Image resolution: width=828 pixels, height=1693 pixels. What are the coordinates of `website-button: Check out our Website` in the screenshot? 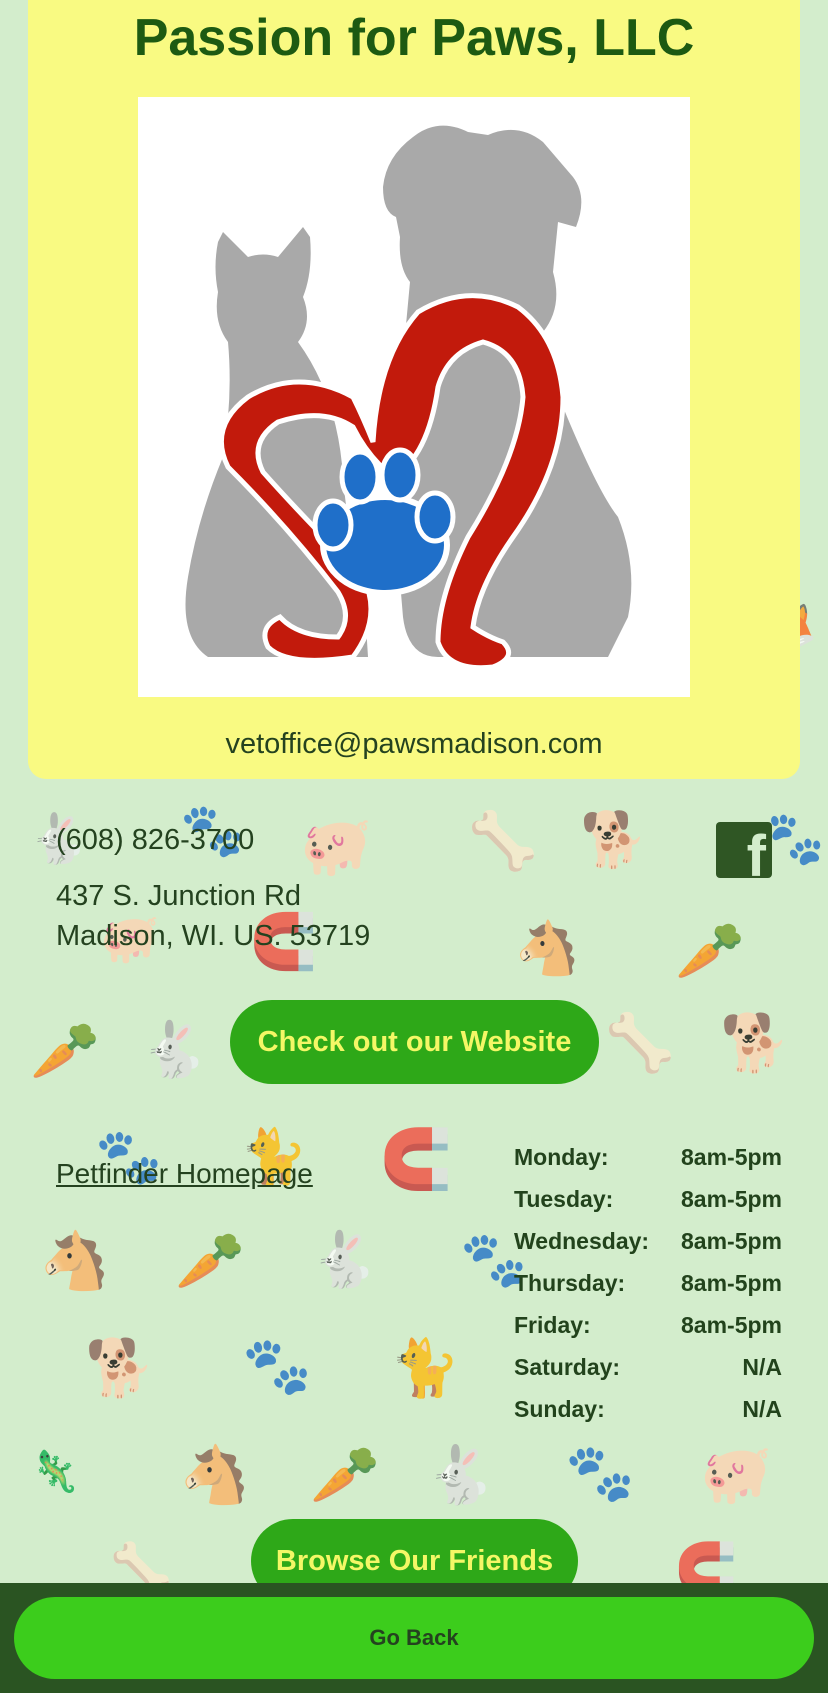 It's located at (414, 1042).